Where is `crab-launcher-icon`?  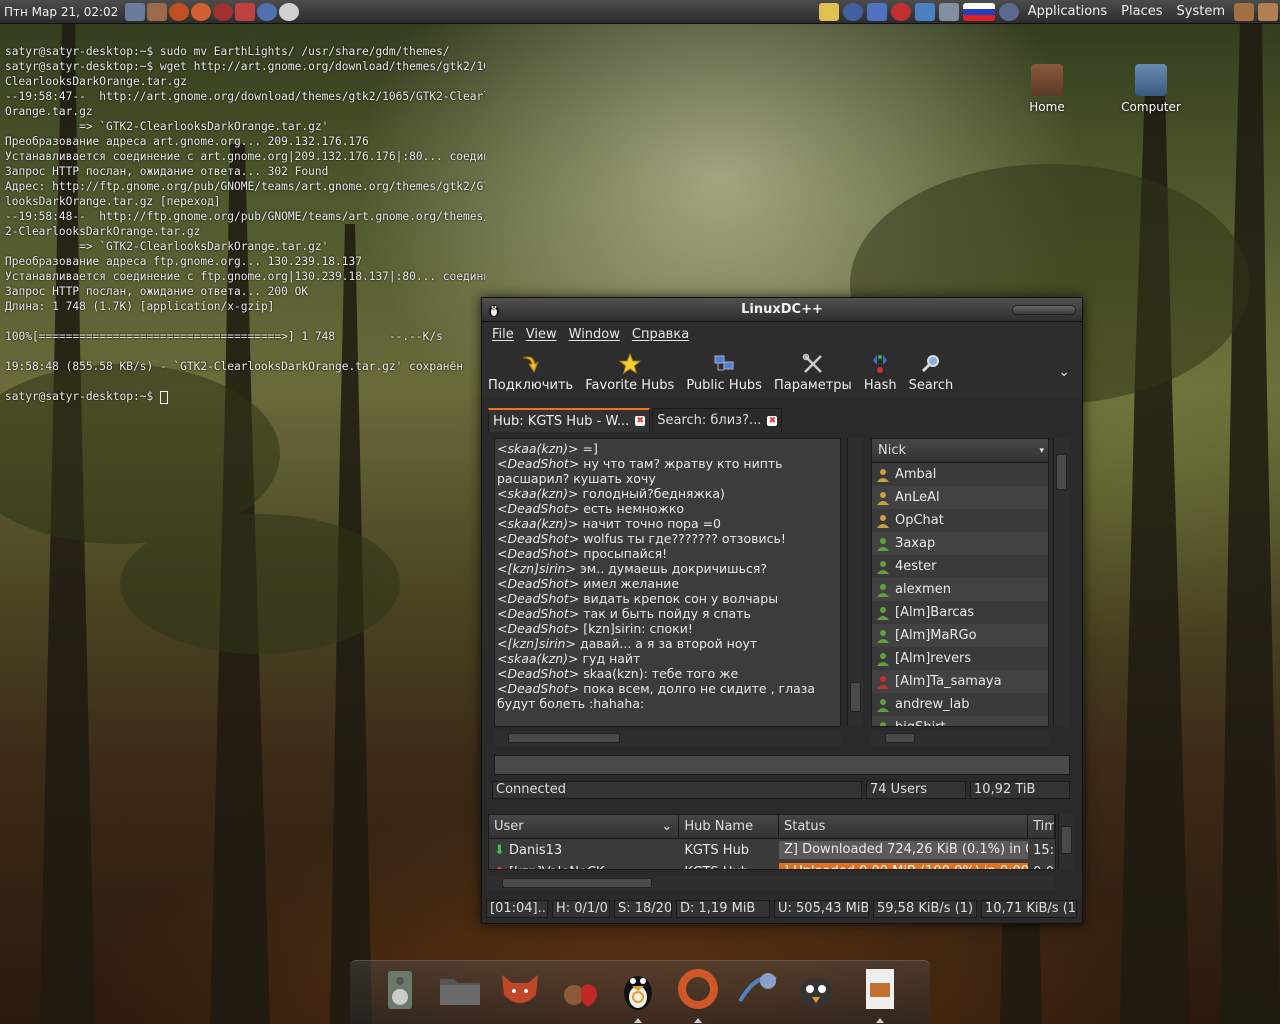
crab-launcher-icon is located at coordinates (245, 11).